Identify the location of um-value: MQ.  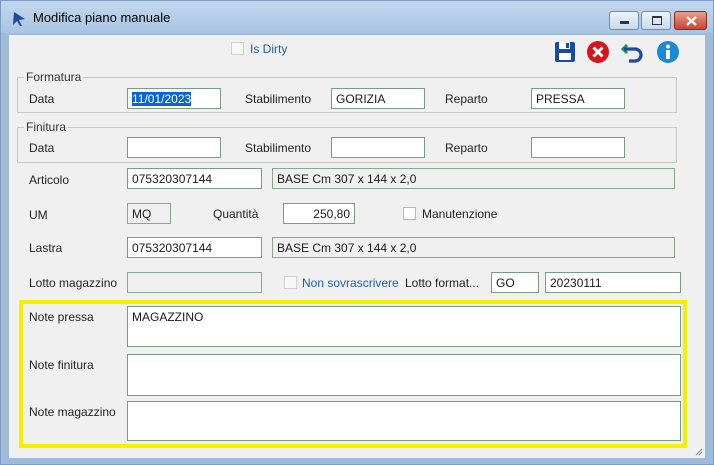
(149, 213).